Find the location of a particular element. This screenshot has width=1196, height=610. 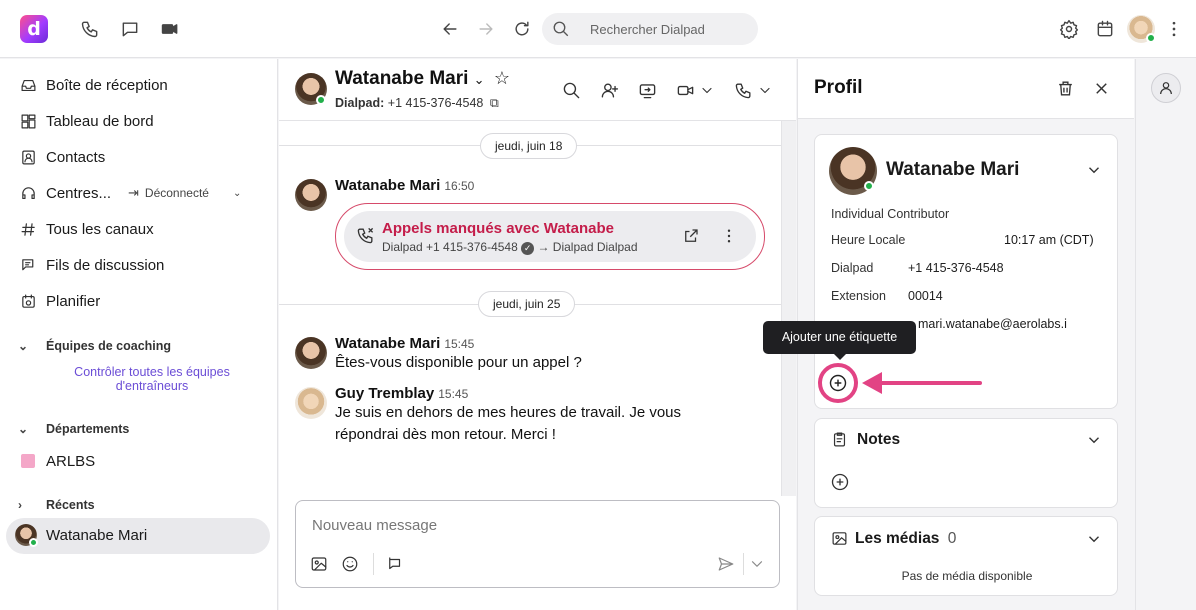

media-empty-text: Pas de média disponible is located at coordinates (967, 576).